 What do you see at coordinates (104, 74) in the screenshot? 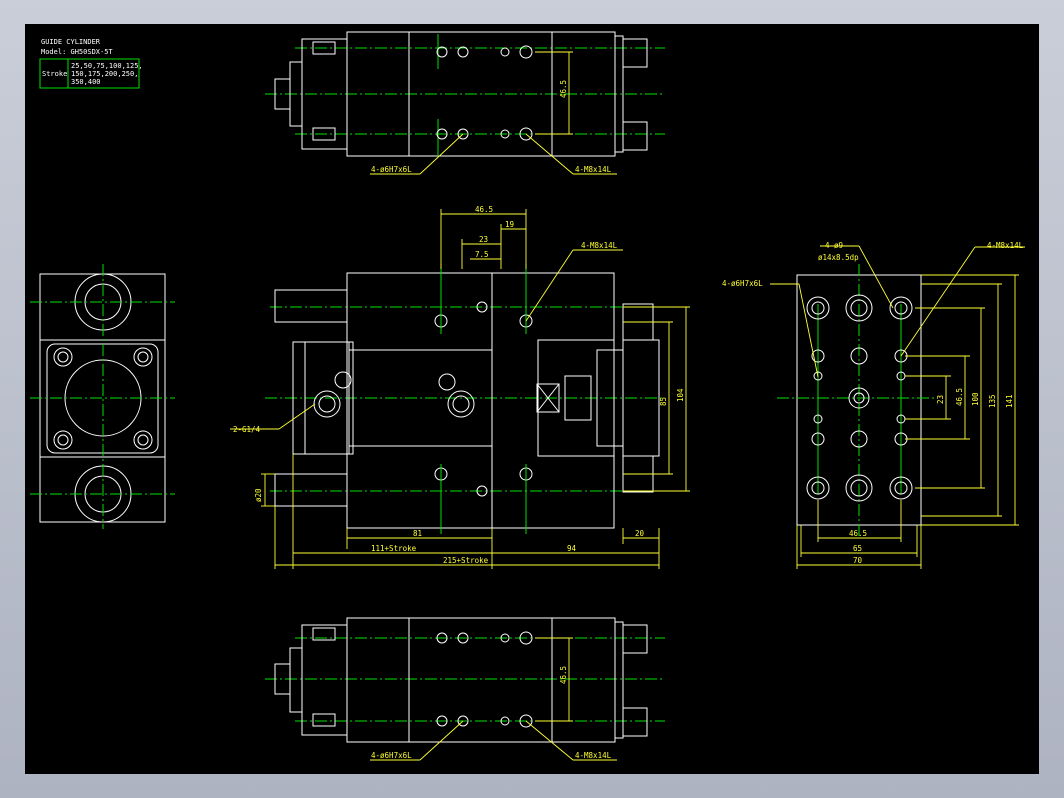
I see `stroke-values-2: 150,175,200,250,` at bounding box center [104, 74].